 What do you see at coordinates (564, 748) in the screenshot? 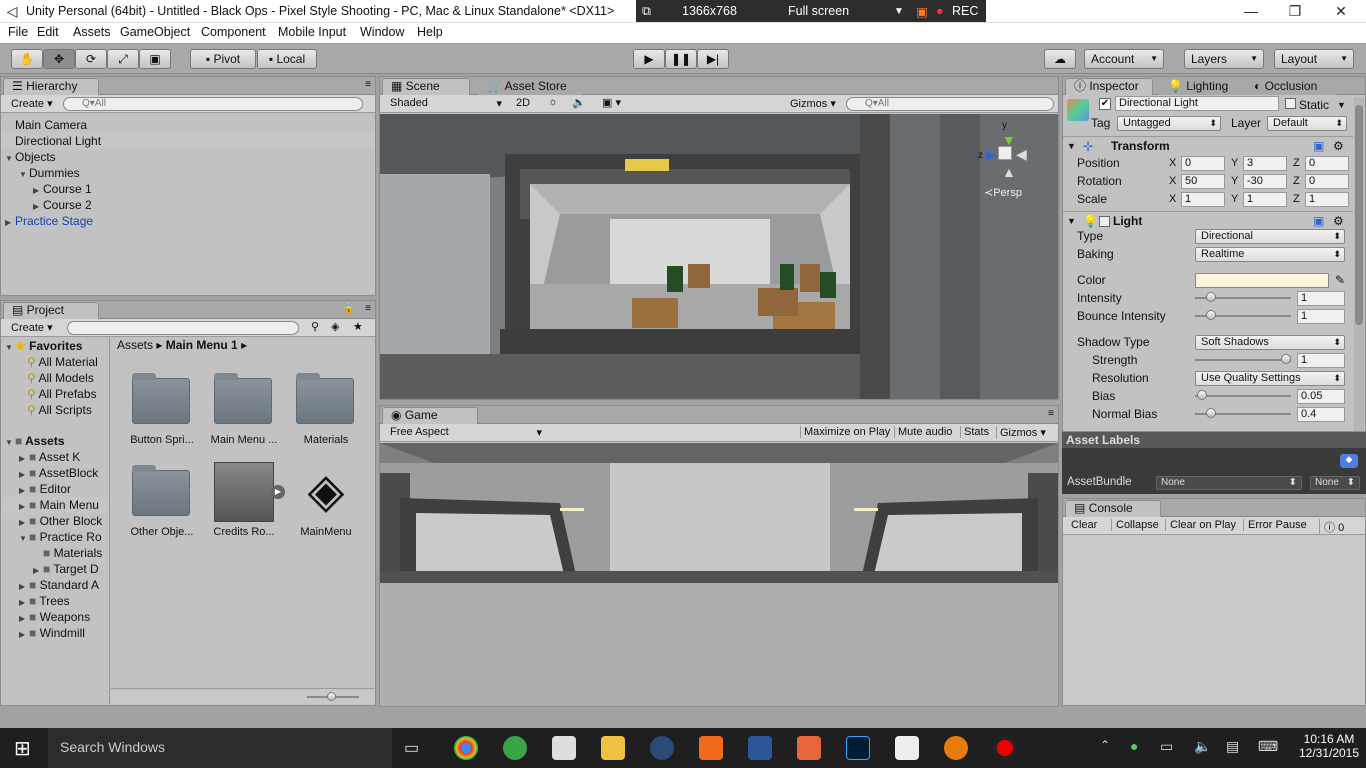
I see `calculator-icon` at bounding box center [564, 748].